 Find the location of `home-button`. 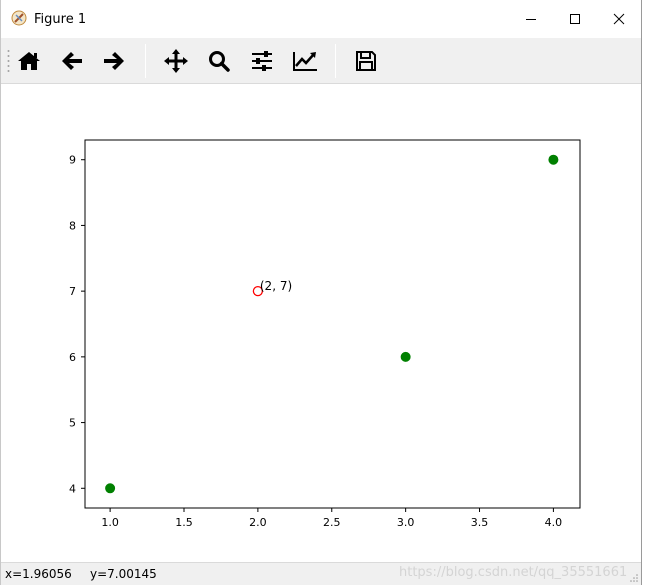

home-button is located at coordinates (29, 61).